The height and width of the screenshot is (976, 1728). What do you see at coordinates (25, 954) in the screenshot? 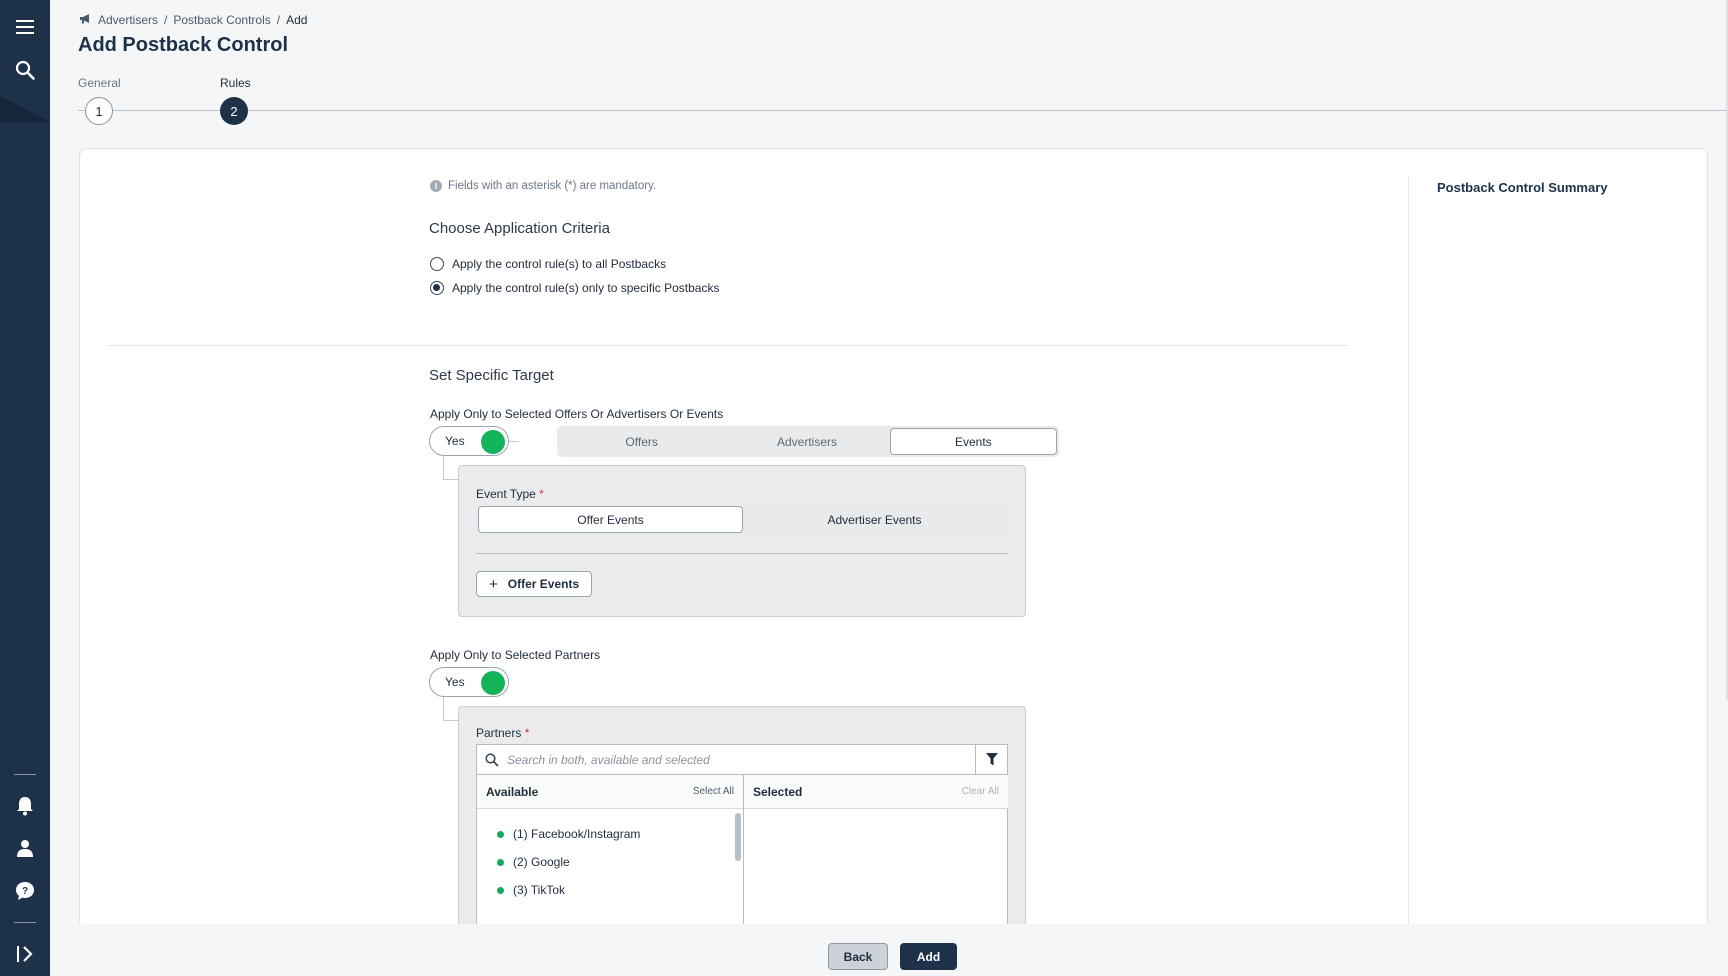
I see `expand-icon` at bounding box center [25, 954].